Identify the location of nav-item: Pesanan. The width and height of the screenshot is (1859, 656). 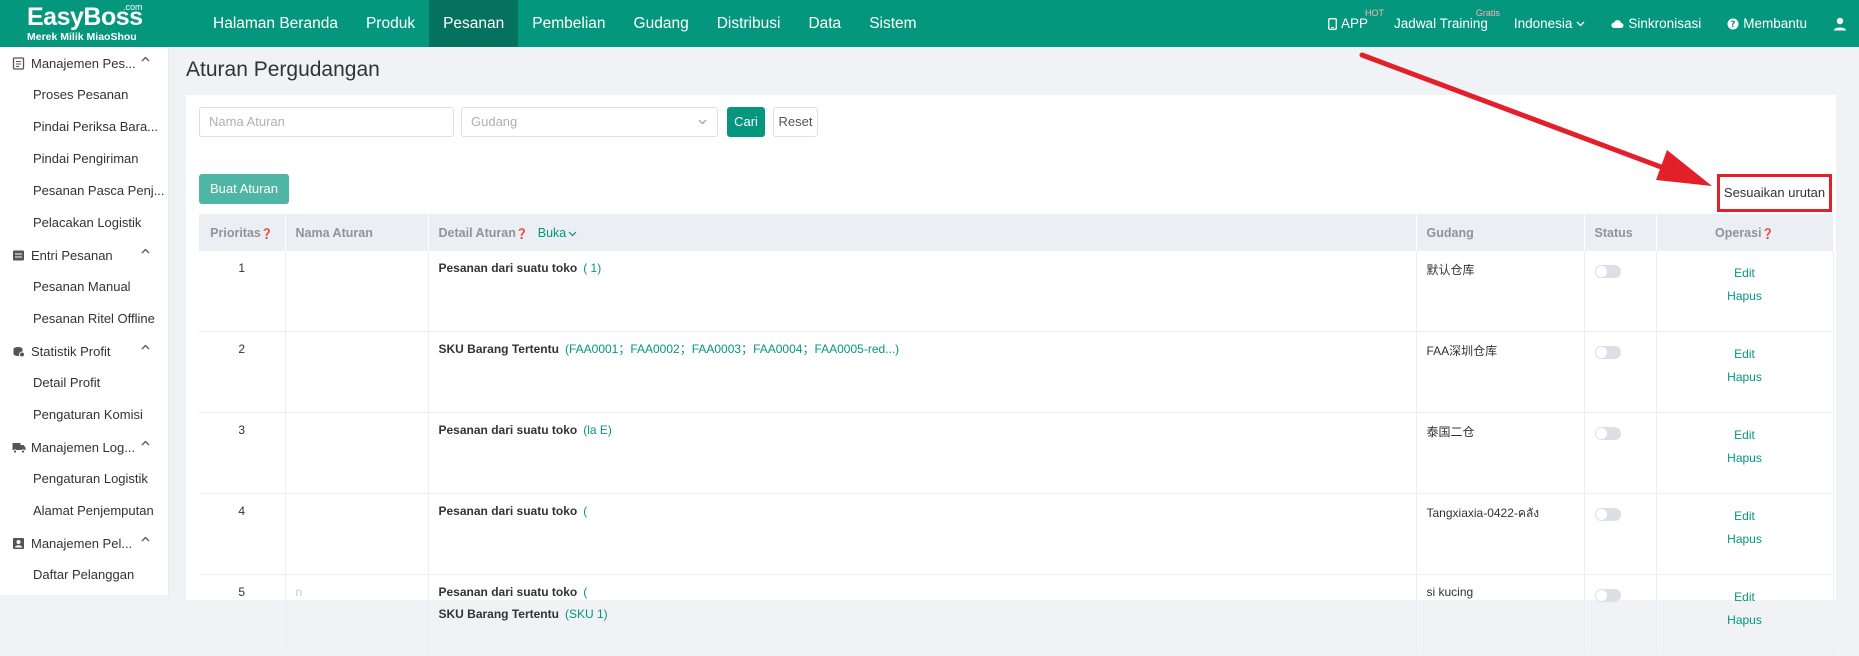
(474, 23).